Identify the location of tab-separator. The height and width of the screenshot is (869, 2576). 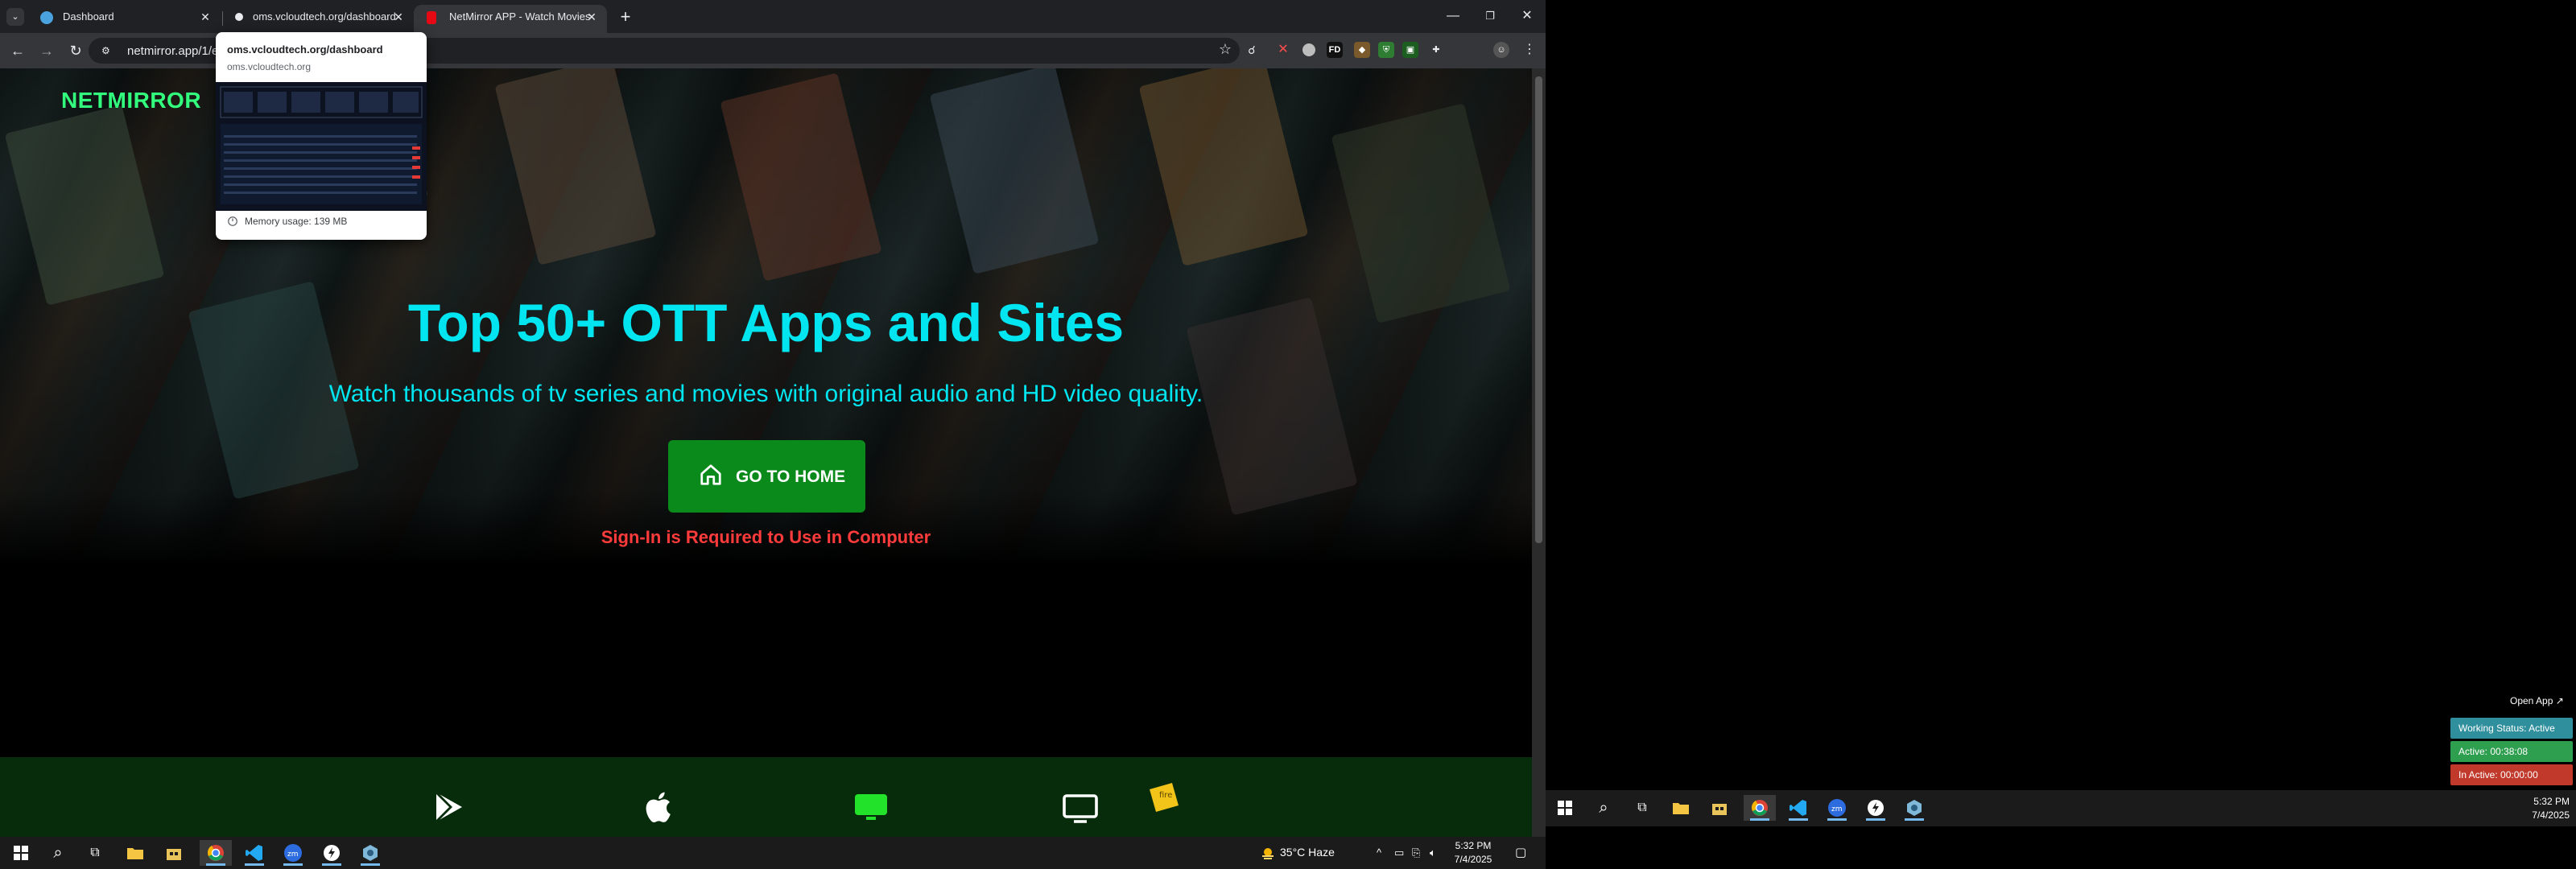
(222, 18).